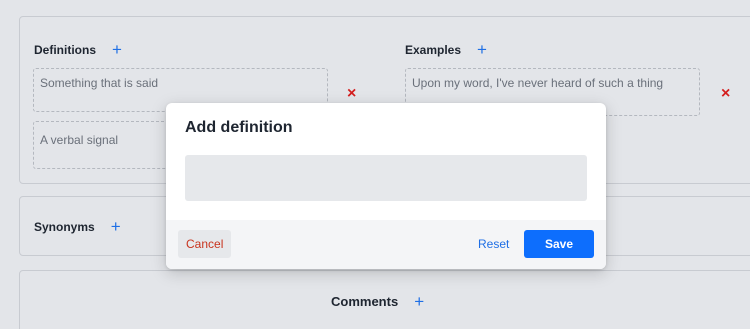  Describe the element at coordinates (386, 178) in the screenshot. I see `definition-input` at that location.